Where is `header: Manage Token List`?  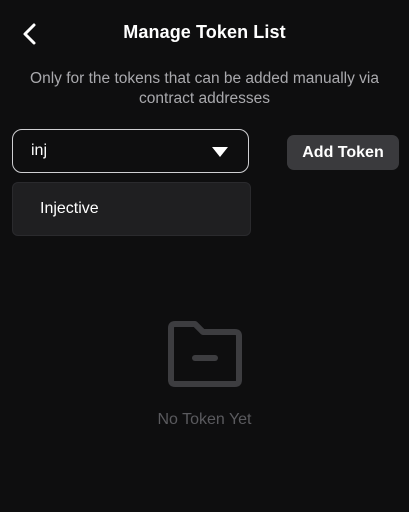
header: Manage Token List is located at coordinates (204, 35).